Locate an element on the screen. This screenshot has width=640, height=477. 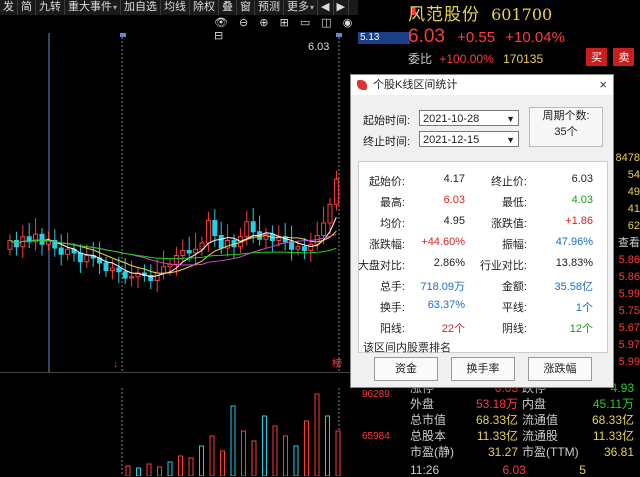
toolbar-item-forecast: 预测 is located at coordinates (270, 7).